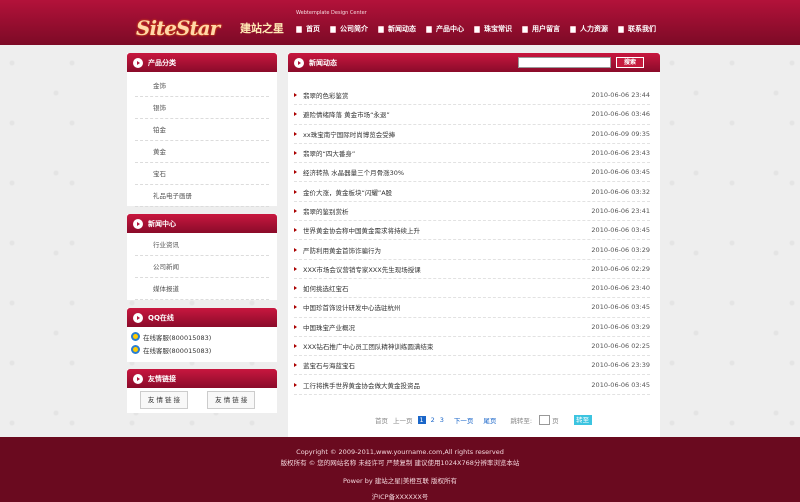 The width and height of the screenshot is (800, 502). What do you see at coordinates (202, 152) in the screenshot?
I see `sidebar-item-gold: 黄金` at bounding box center [202, 152].